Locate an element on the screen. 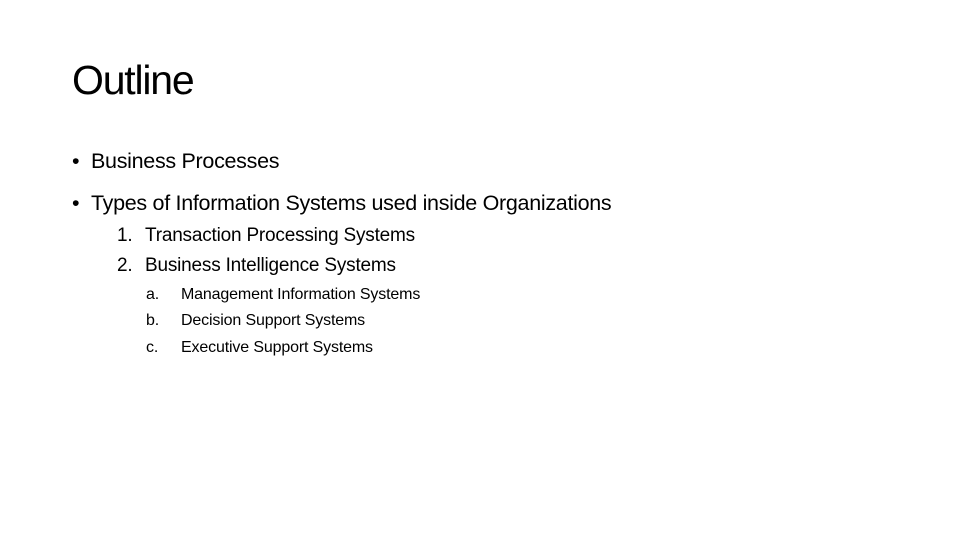 The image size is (960, 540). lettered-item: a. Management Information Systems is located at coordinates (283, 295).